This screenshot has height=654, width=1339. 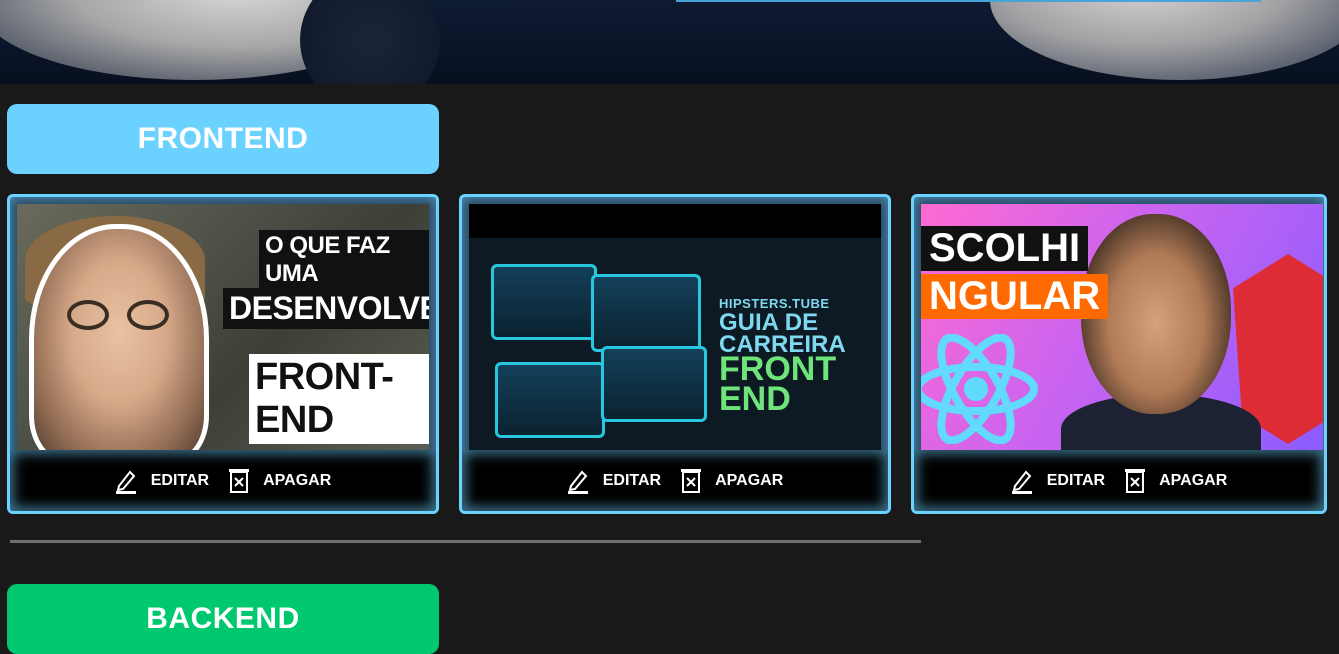 I want to click on thumbnail-text: FRONT END, so click(x=778, y=384).